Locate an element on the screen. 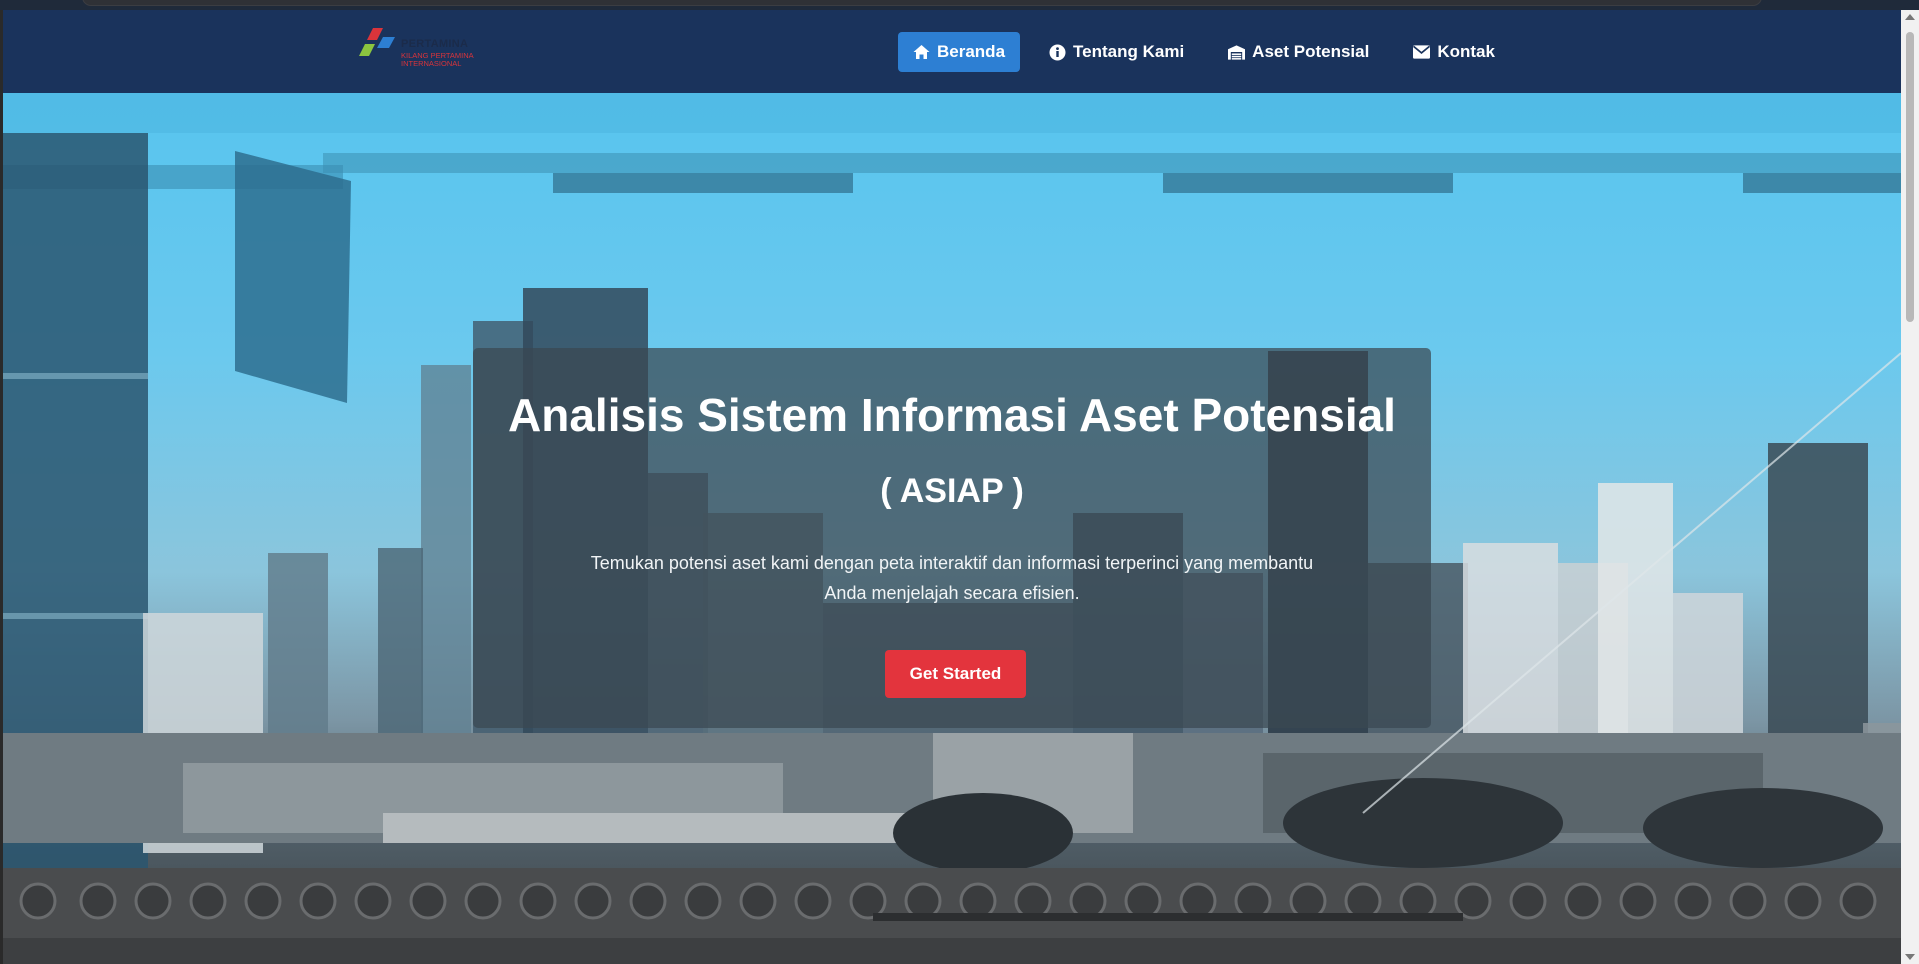 The height and width of the screenshot is (964, 1919). browser-top-bar is located at coordinates (959, 5).